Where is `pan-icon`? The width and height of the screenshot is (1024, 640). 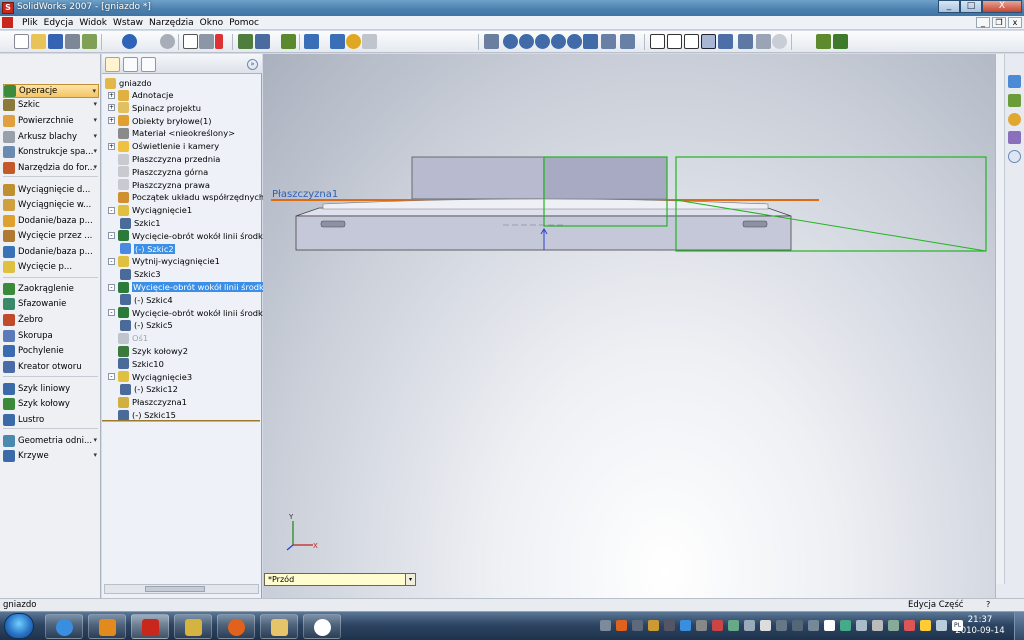 pan-icon is located at coordinates (590, 41).